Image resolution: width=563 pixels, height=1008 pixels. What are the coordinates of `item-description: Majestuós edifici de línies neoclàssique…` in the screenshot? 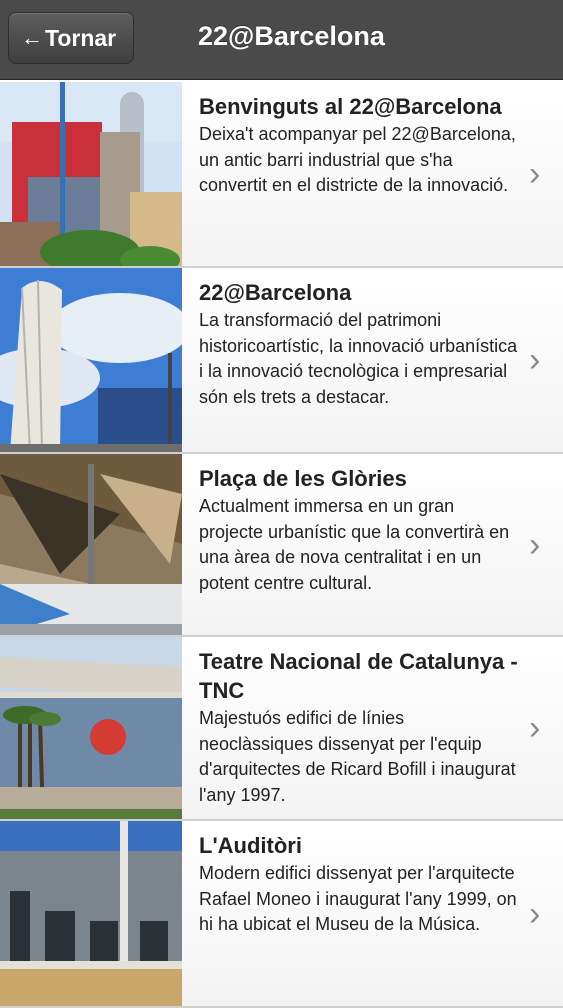 It's located at (357, 756).